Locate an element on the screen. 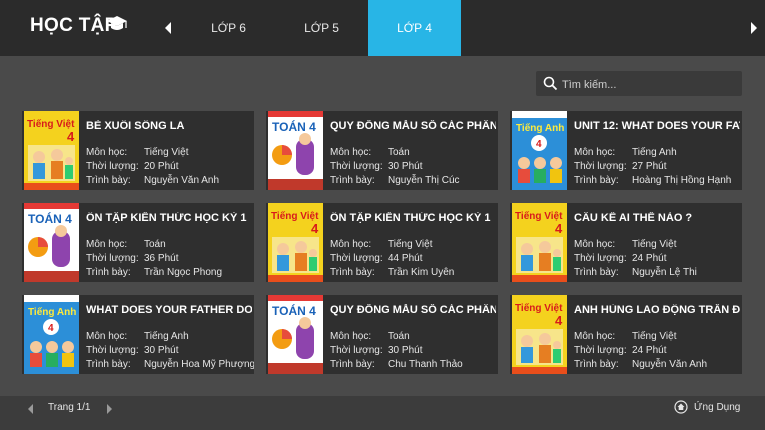 Image resolution: width=765 pixels, height=430 pixels. apps-button: Ứng Dụng is located at coordinates (707, 407).